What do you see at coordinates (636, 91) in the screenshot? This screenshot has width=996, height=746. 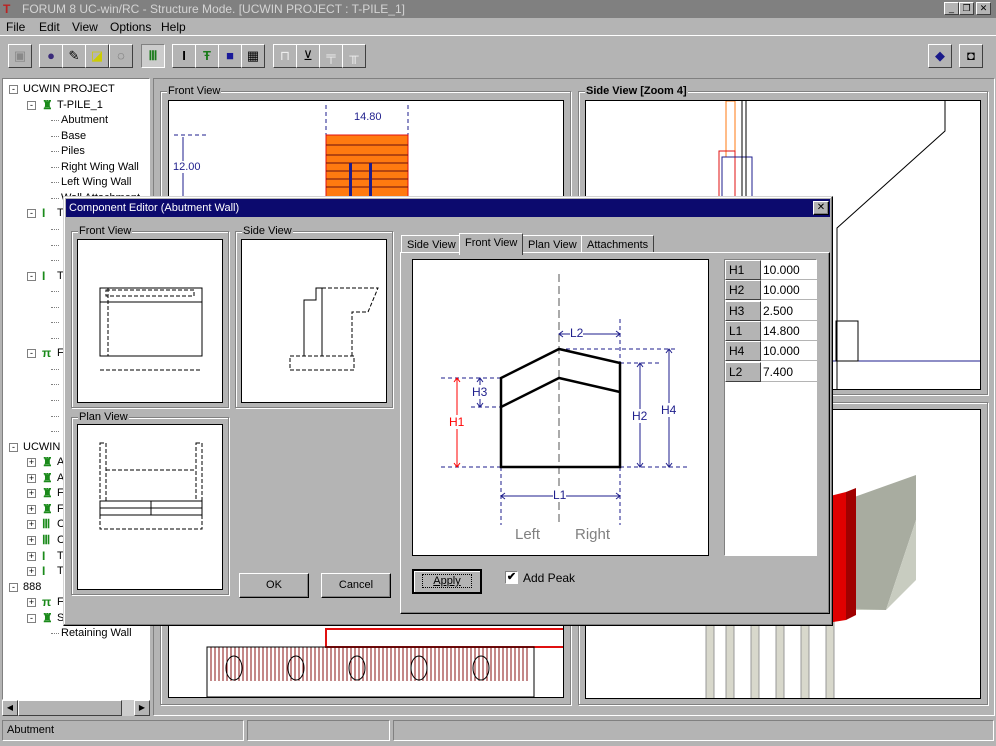 I see `side-view-label: Side View [Zoom 4]` at bounding box center [636, 91].